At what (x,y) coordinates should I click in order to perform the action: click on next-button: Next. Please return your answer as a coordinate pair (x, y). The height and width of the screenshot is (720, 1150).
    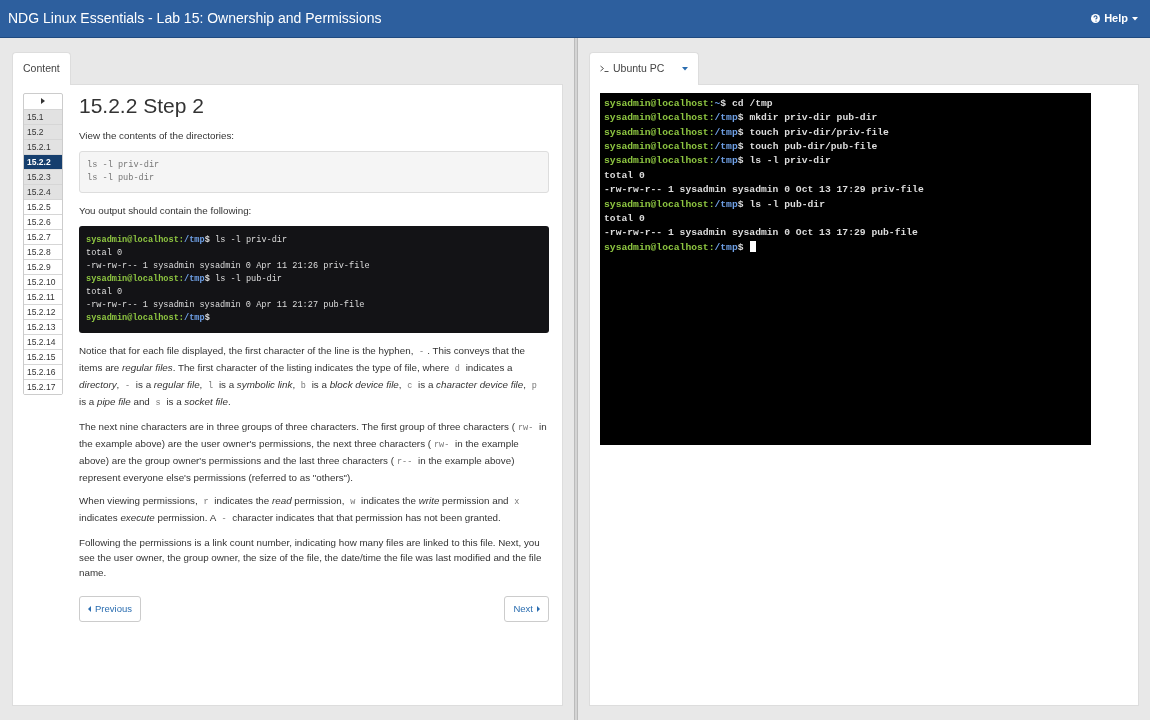
    Looking at the image, I should click on (526, 609).